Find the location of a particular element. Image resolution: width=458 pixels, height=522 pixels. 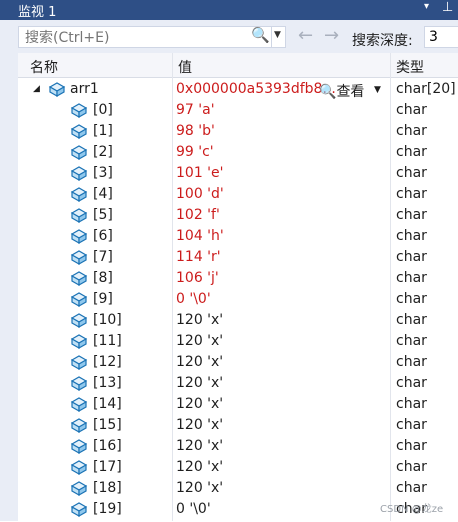

view-button: 🔍查看 is located at coordinates (341, 91).